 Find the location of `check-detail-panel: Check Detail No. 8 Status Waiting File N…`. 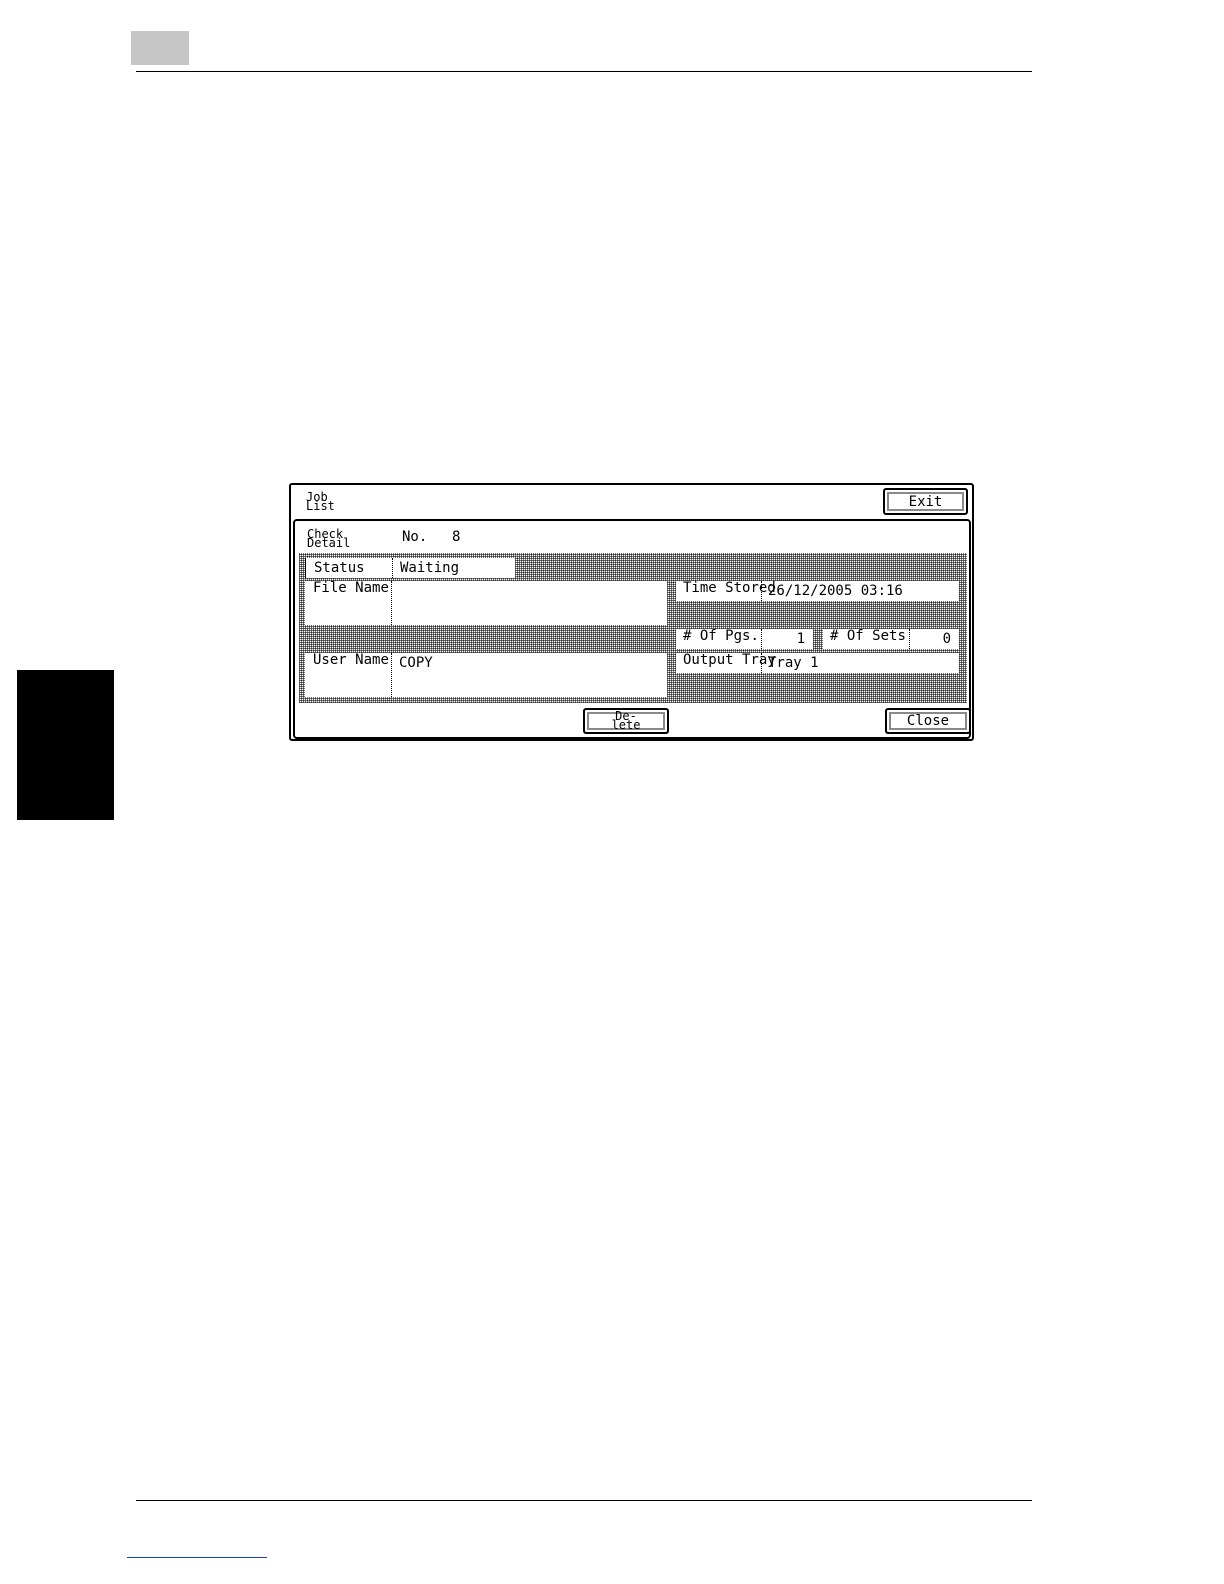

check-detail-panel: Check Detail No. 8 Status Waiting File N… is located at coordinates (632, 629).